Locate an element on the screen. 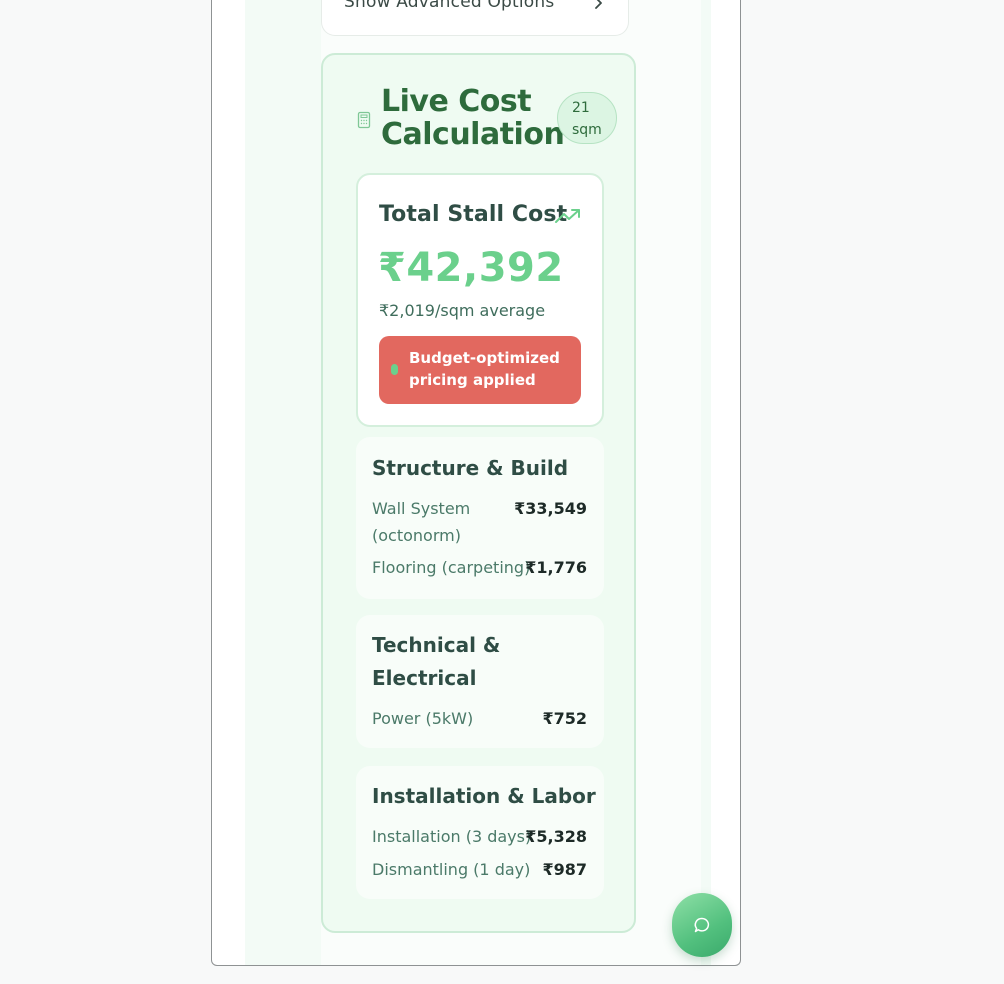  average-per-sqm: ₹2,019/sqm average is located at coordinates (462, 310).